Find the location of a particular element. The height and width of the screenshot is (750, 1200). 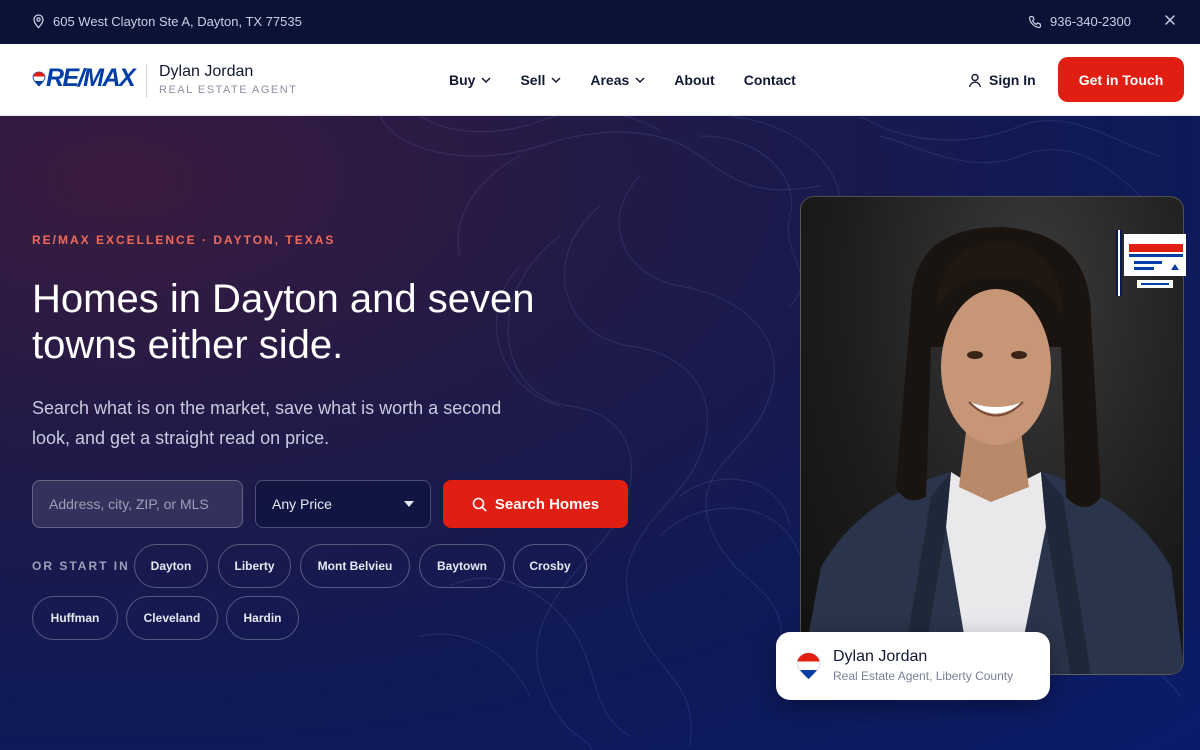

price-selected-value: Any Price is located at coordinates (302, 504).